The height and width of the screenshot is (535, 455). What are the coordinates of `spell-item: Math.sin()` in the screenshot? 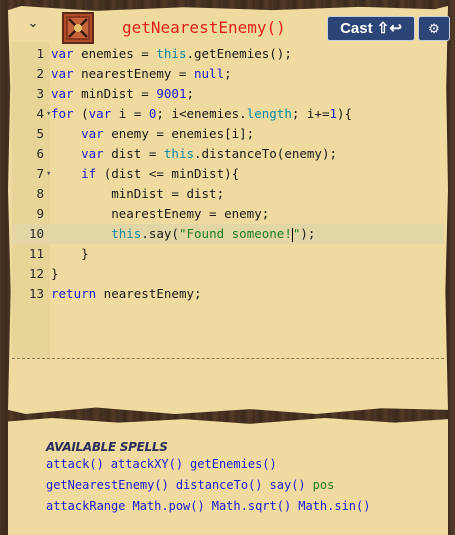 It's located at (334, 506).